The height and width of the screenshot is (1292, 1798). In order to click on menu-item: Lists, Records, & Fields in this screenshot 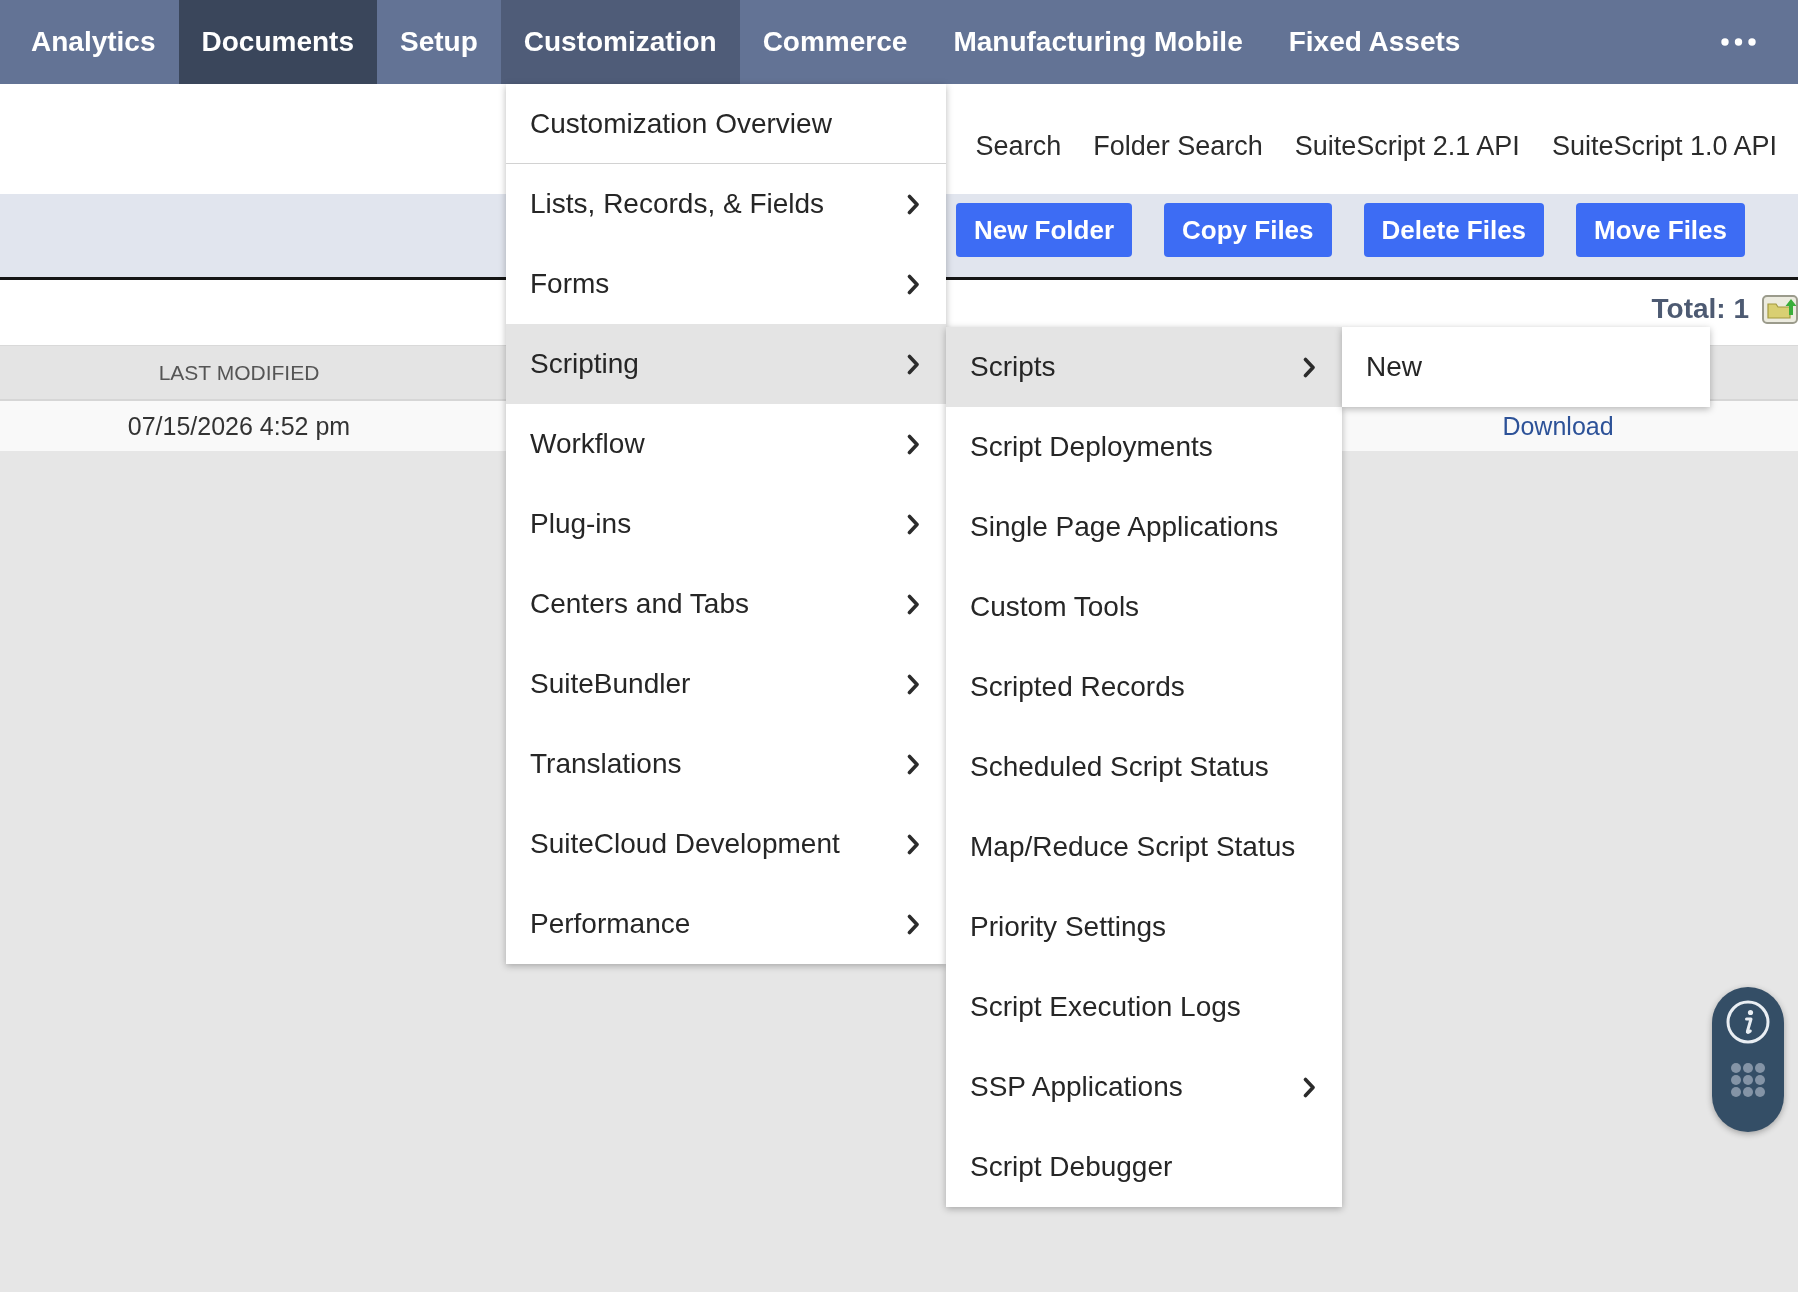, I will do `click(726, 204)`.